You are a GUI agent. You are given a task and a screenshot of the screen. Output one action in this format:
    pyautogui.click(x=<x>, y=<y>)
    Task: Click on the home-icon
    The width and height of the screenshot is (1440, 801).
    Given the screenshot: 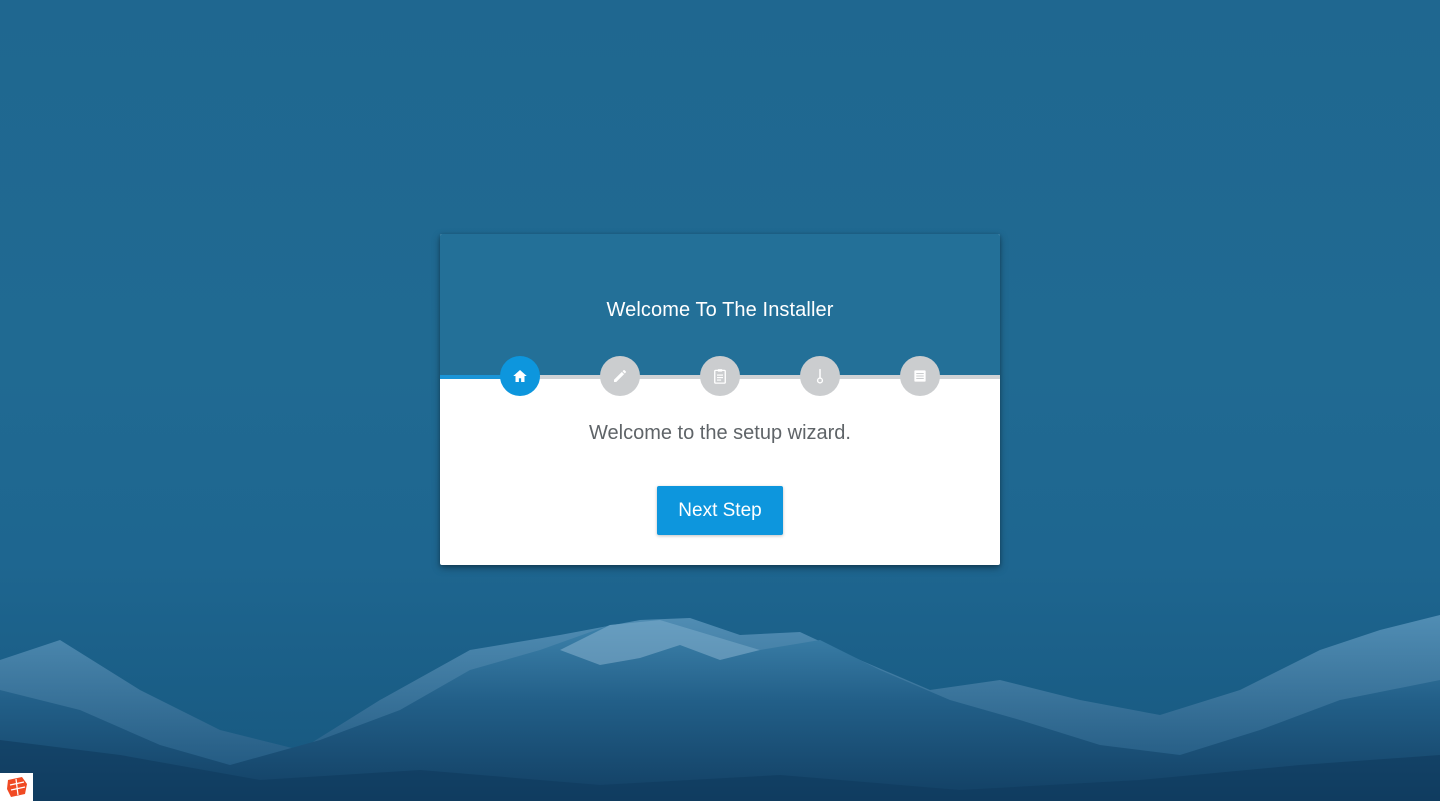 What is the action you would take?
    pyautogui.click(x=520, y=376)
    